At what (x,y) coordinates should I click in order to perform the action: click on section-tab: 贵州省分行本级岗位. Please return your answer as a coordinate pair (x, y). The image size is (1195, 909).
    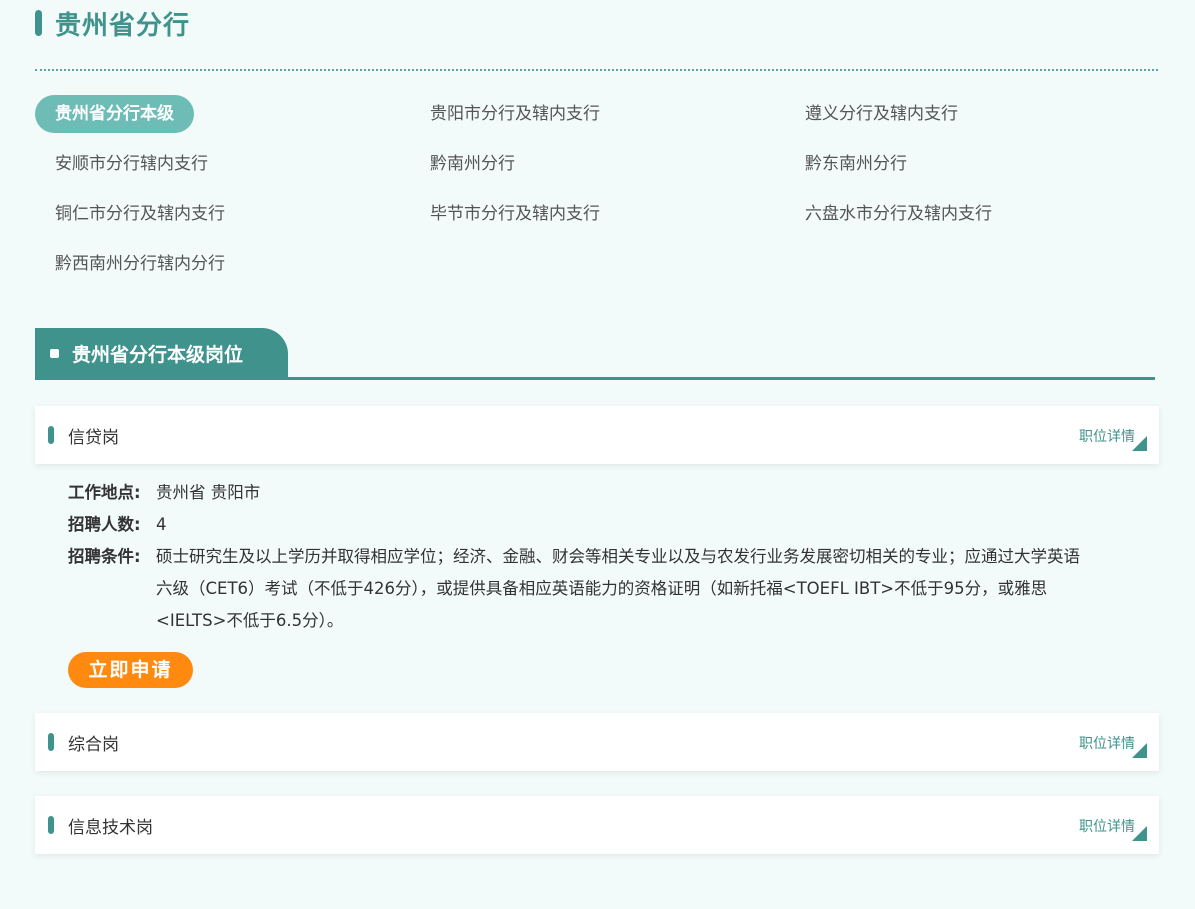
    Looking at the image, I should click on (161, 353).